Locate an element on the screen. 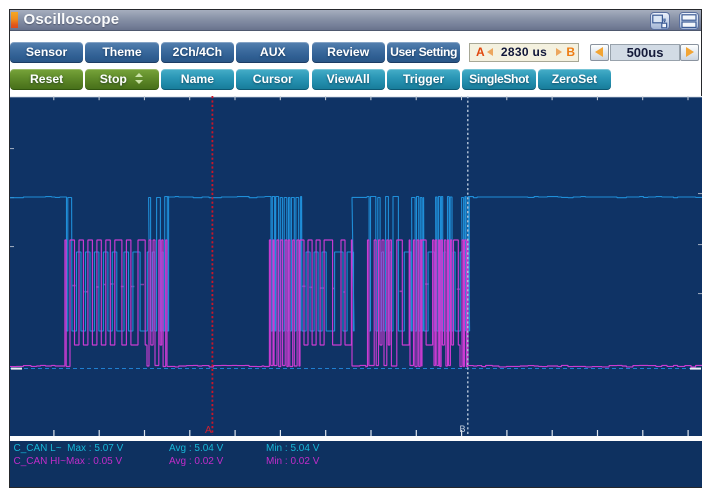 The width and height of the screenshot is (712, 498). svg-text: A is located at coordinates (208, 430).